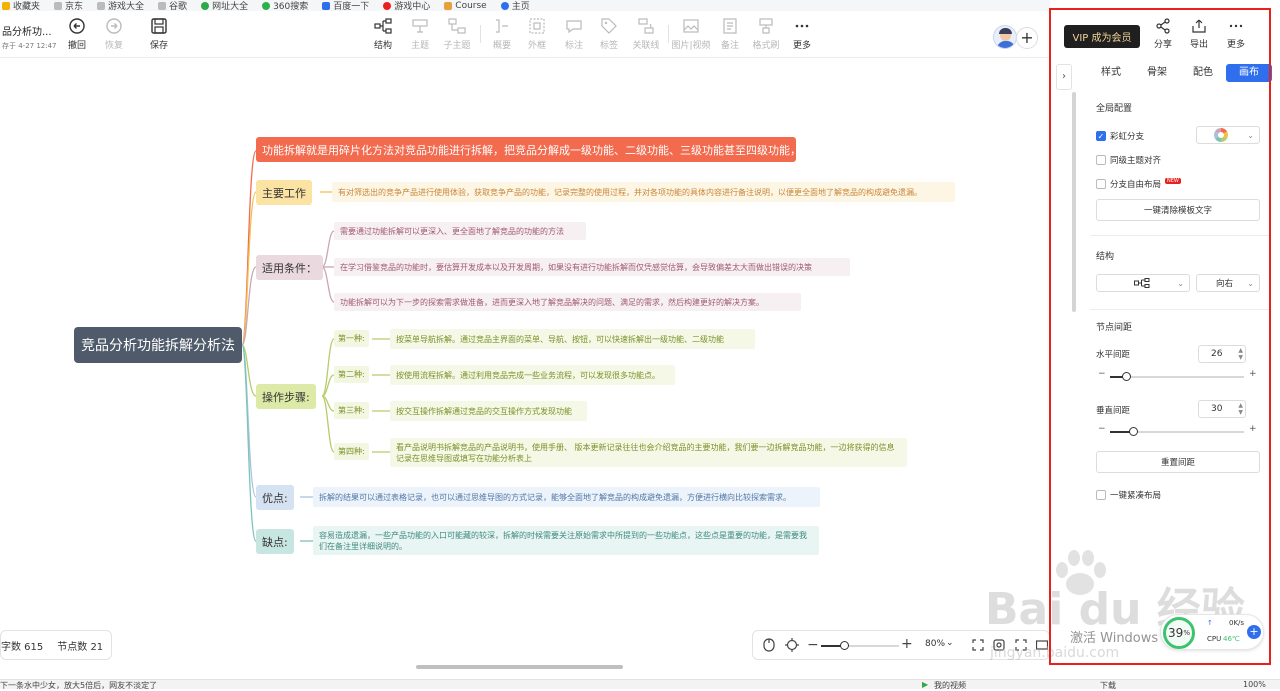  What do you see at coordinates (460, 231) in the screenshot?
I see `condition-item: 需要通过功能拆解可以更深入、更全面地了解竞品的功能的方法` at bounding box center [460, 231].